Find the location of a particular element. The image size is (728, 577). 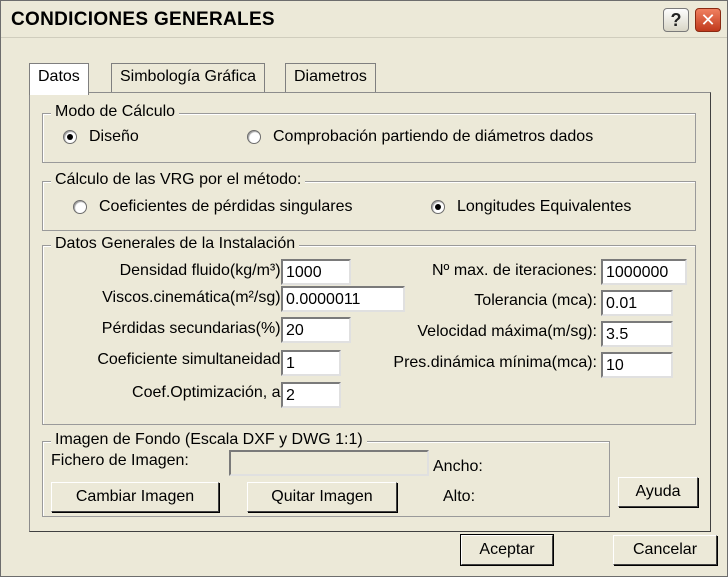

radio-longitudes-equivalentes: Longitudes Equivalentes is located at coordinates (531, 207).